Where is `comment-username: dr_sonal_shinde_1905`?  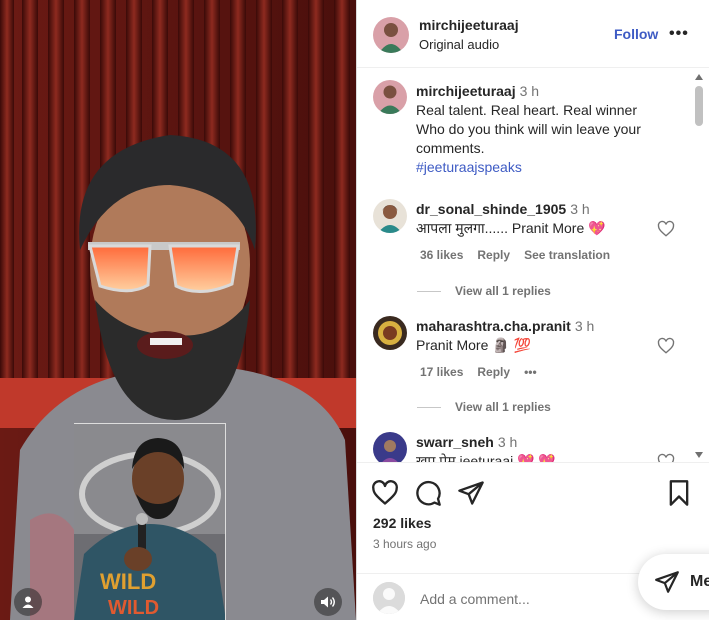 comment-username: dr_sonal_shinde_1905 is located at coordinates (491, 209).